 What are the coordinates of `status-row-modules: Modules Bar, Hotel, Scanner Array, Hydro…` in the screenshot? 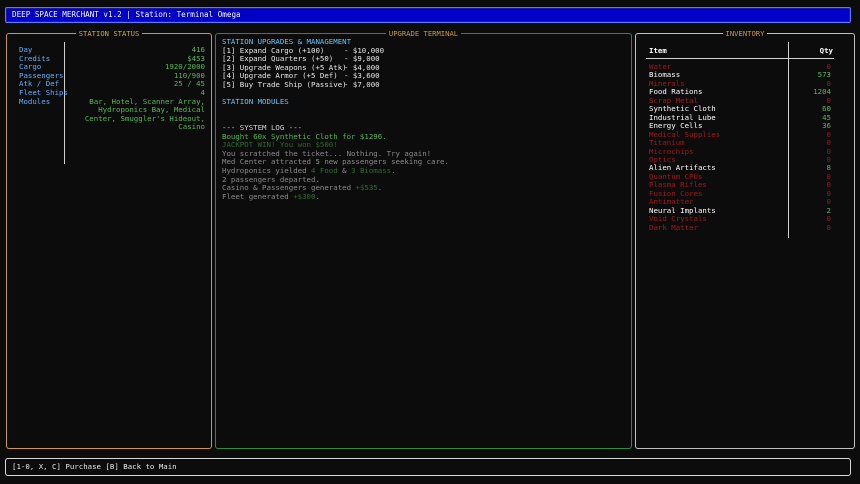 It's located at (112, 115).